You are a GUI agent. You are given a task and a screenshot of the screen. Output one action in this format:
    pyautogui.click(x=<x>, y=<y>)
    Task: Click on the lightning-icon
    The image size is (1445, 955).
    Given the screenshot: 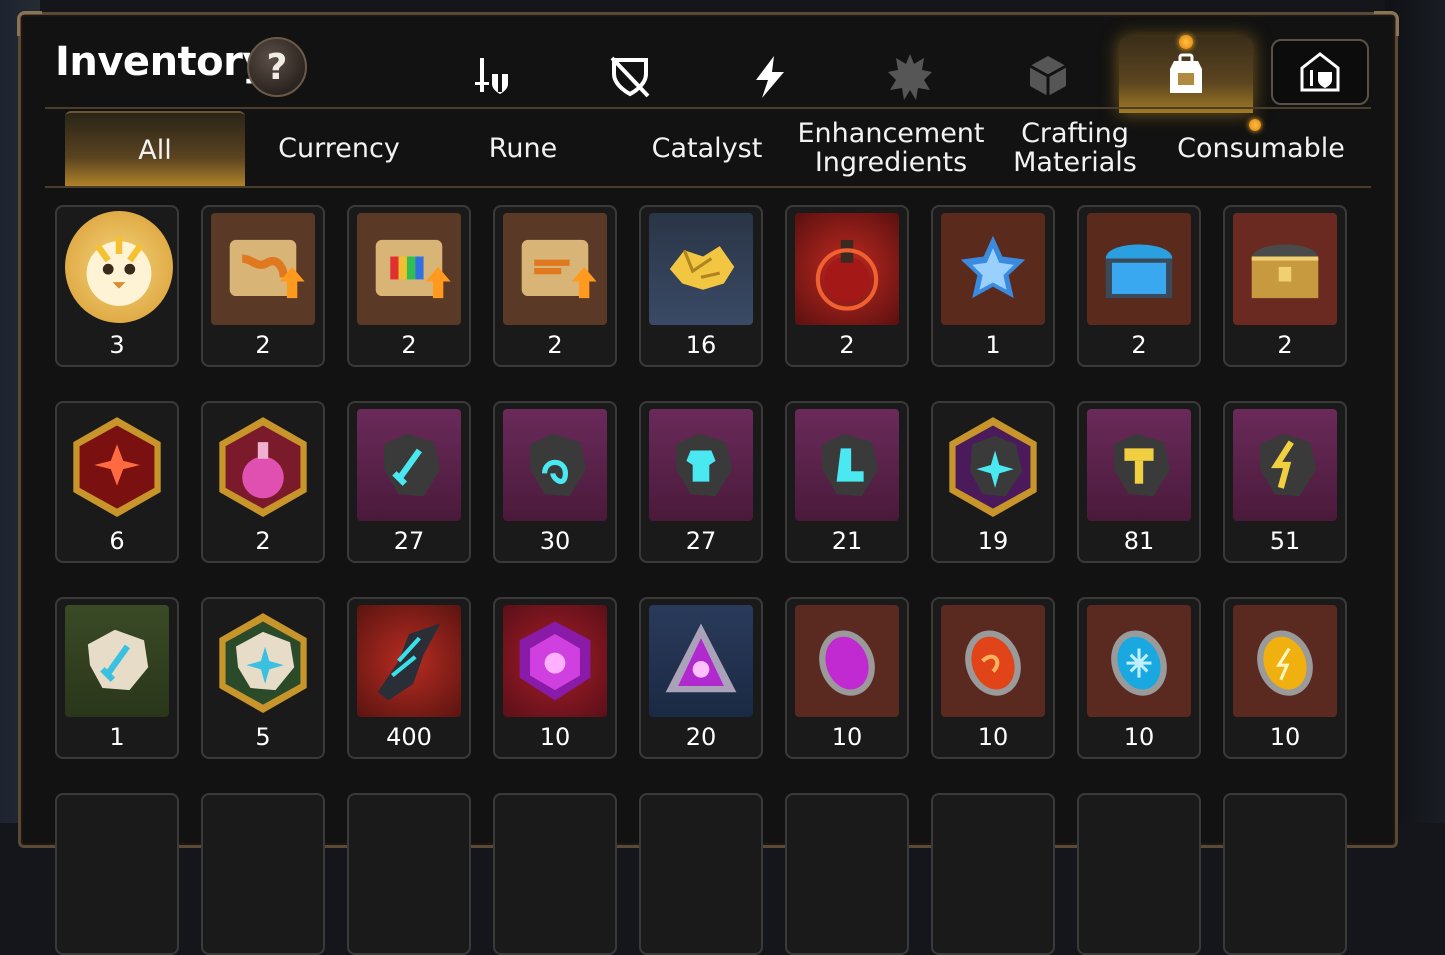 What is the action you would take?
    pyautogui.click(x=770, y=77)
    